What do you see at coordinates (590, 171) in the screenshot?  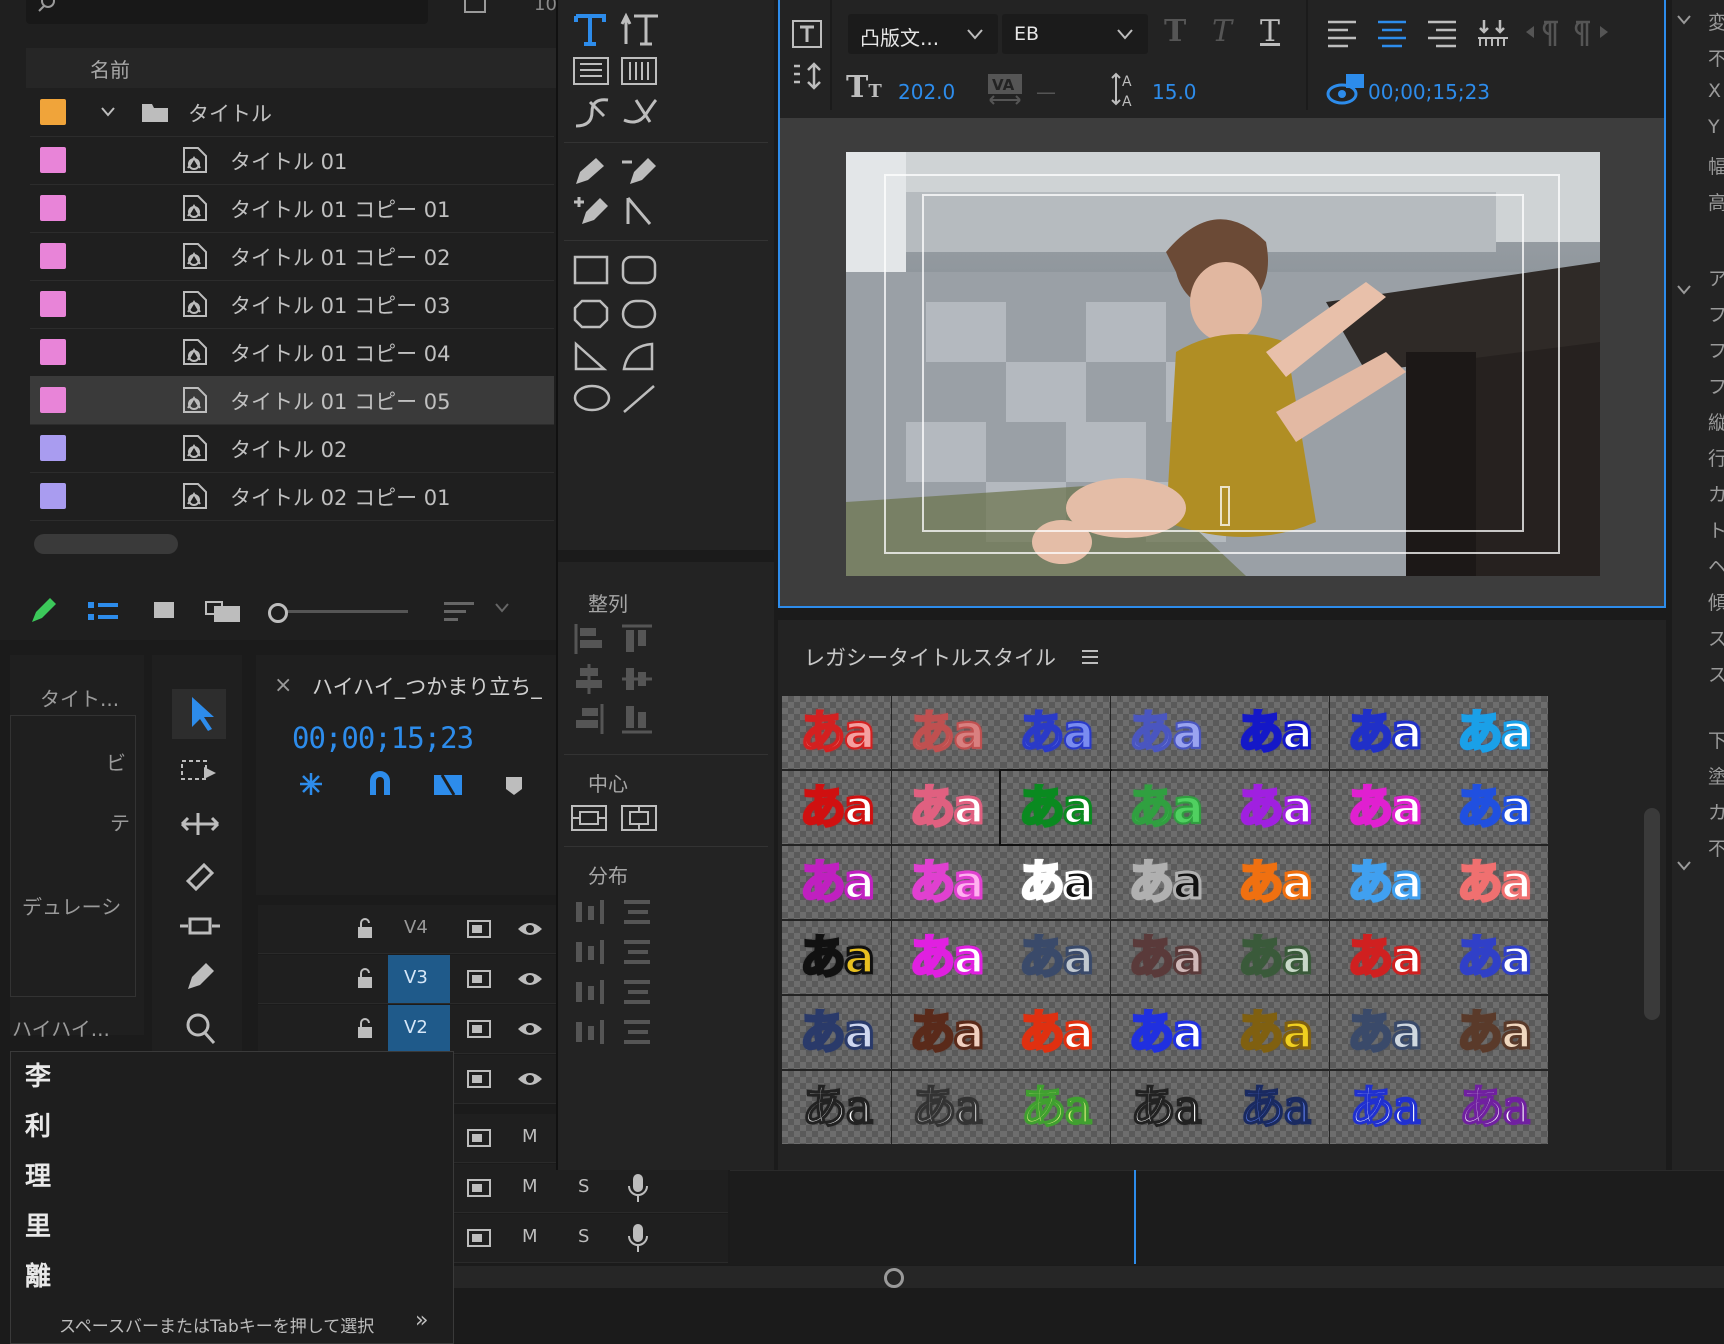 I see `pen-tool-icon` at bounding box center [590, 171].